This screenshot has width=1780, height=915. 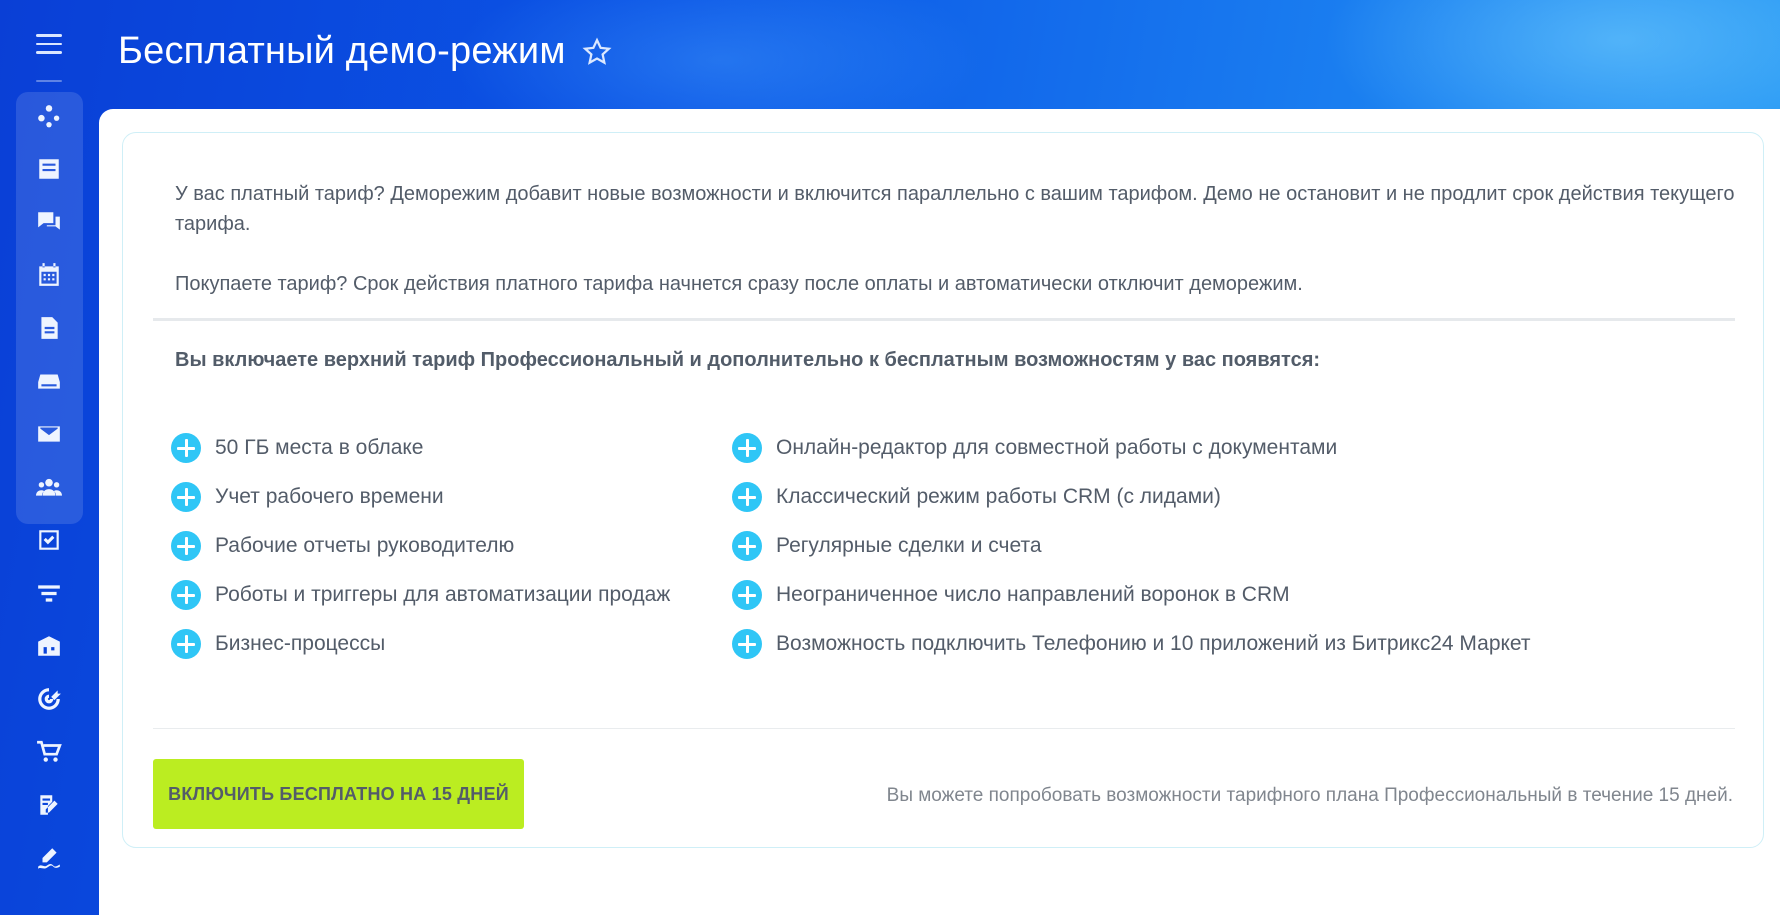 I want to click on section-divider, so click(x=944, y=319).